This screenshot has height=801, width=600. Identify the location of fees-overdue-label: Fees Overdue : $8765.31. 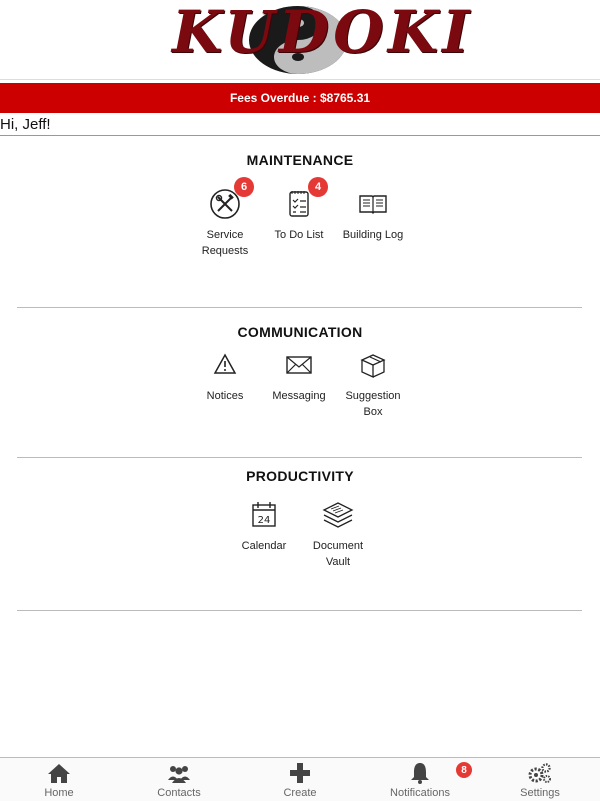
(300, 98).